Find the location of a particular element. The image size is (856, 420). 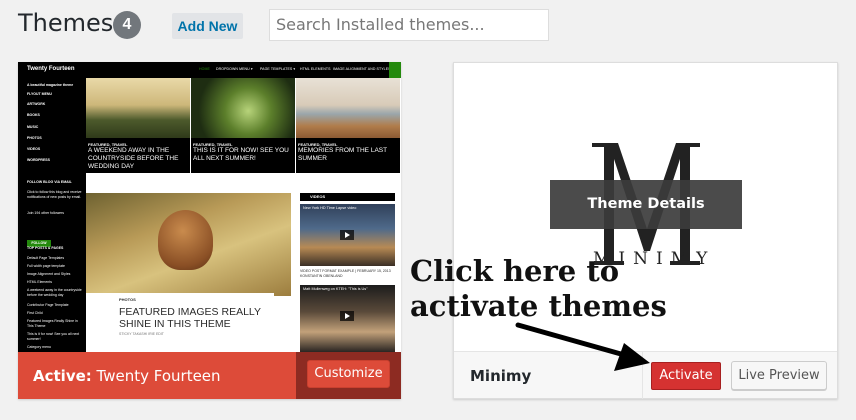

video-thumbnail: Matt Mullenweg on KTEH: "This is Us" is located at coordinates (347, 318).